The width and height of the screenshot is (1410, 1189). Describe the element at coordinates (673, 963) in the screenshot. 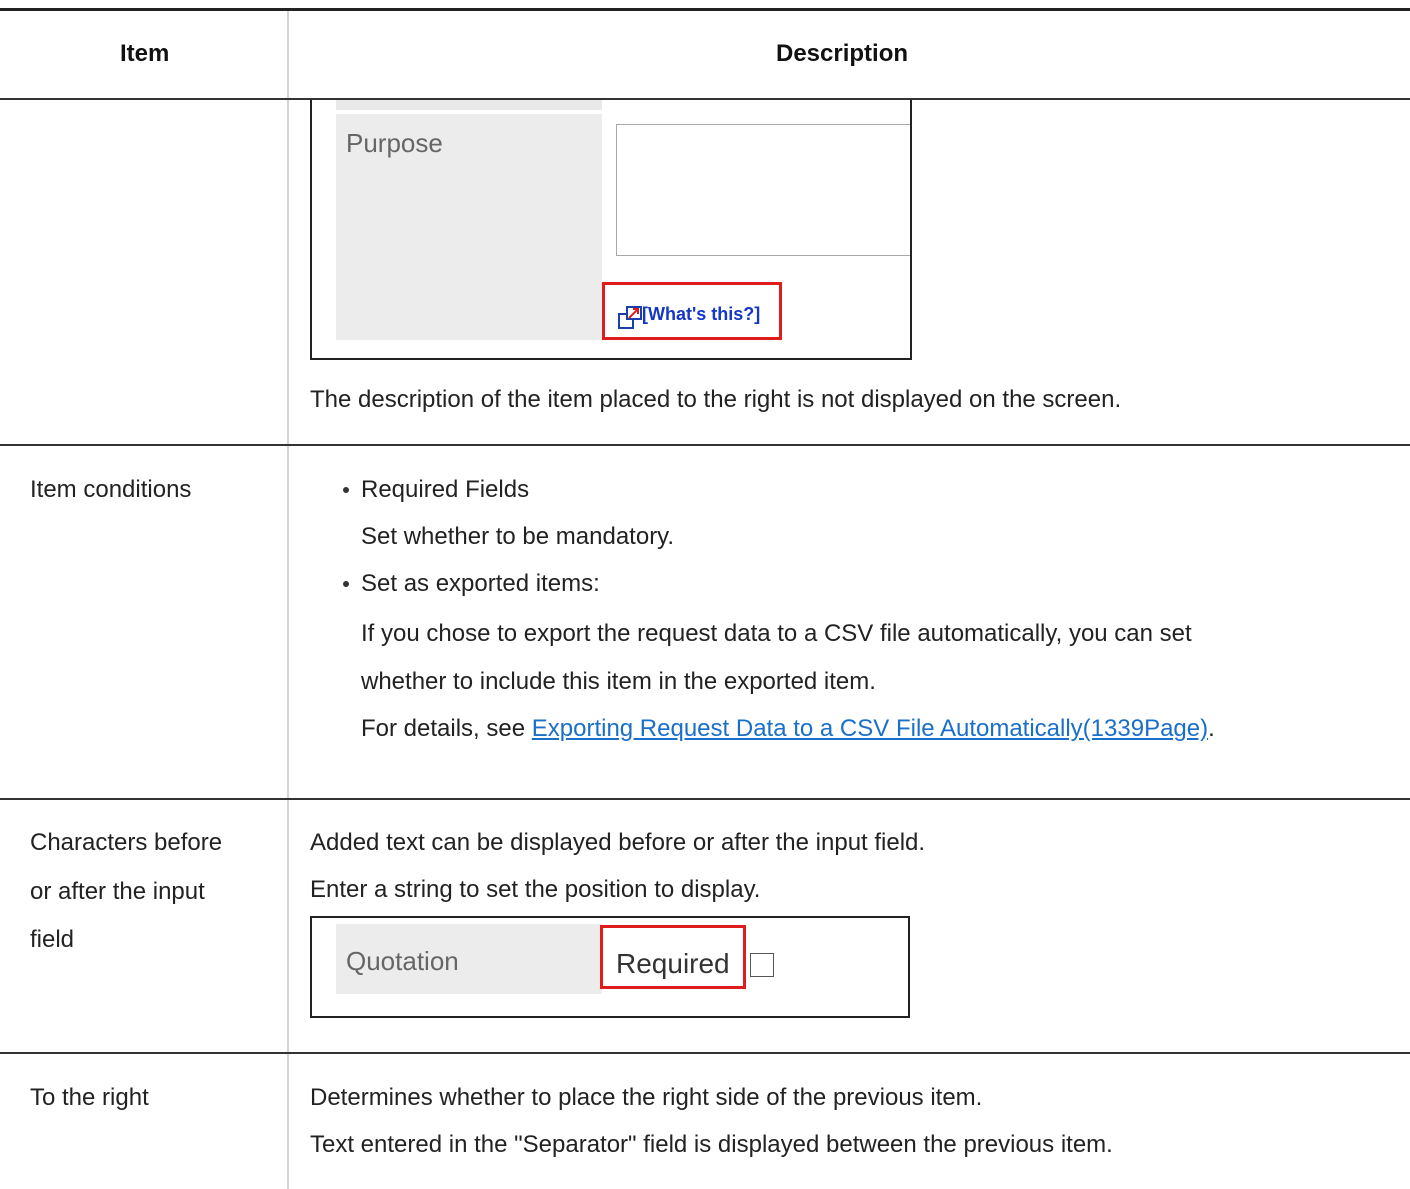

I see `screenshot-required-text: Required` at that location.